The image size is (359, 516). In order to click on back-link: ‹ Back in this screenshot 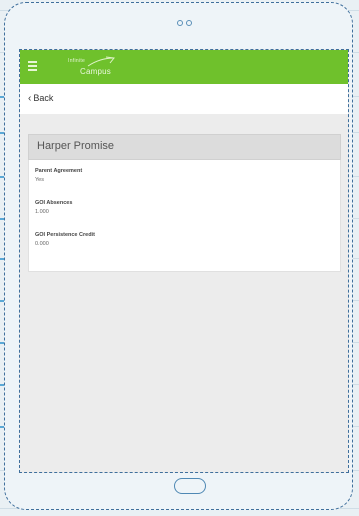, I will do `click(40, 98)`.